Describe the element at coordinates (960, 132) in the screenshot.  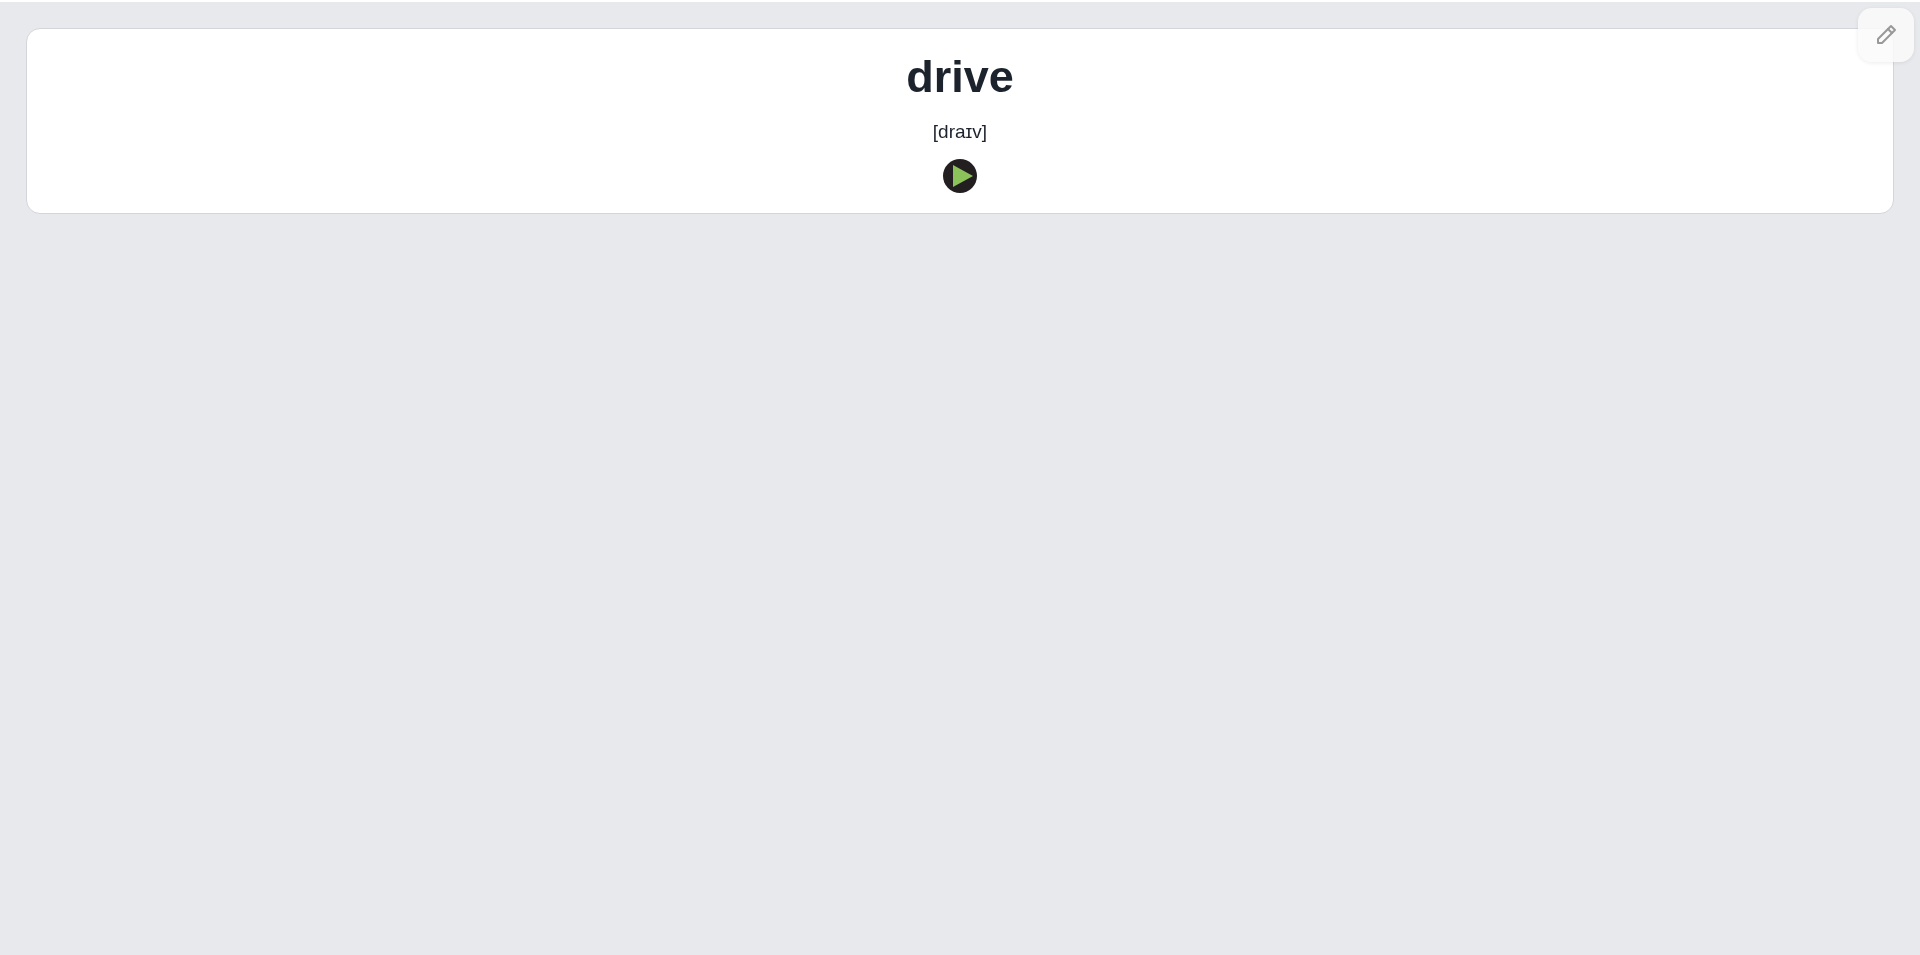
I see `transcription: [draɪv]` at that location.